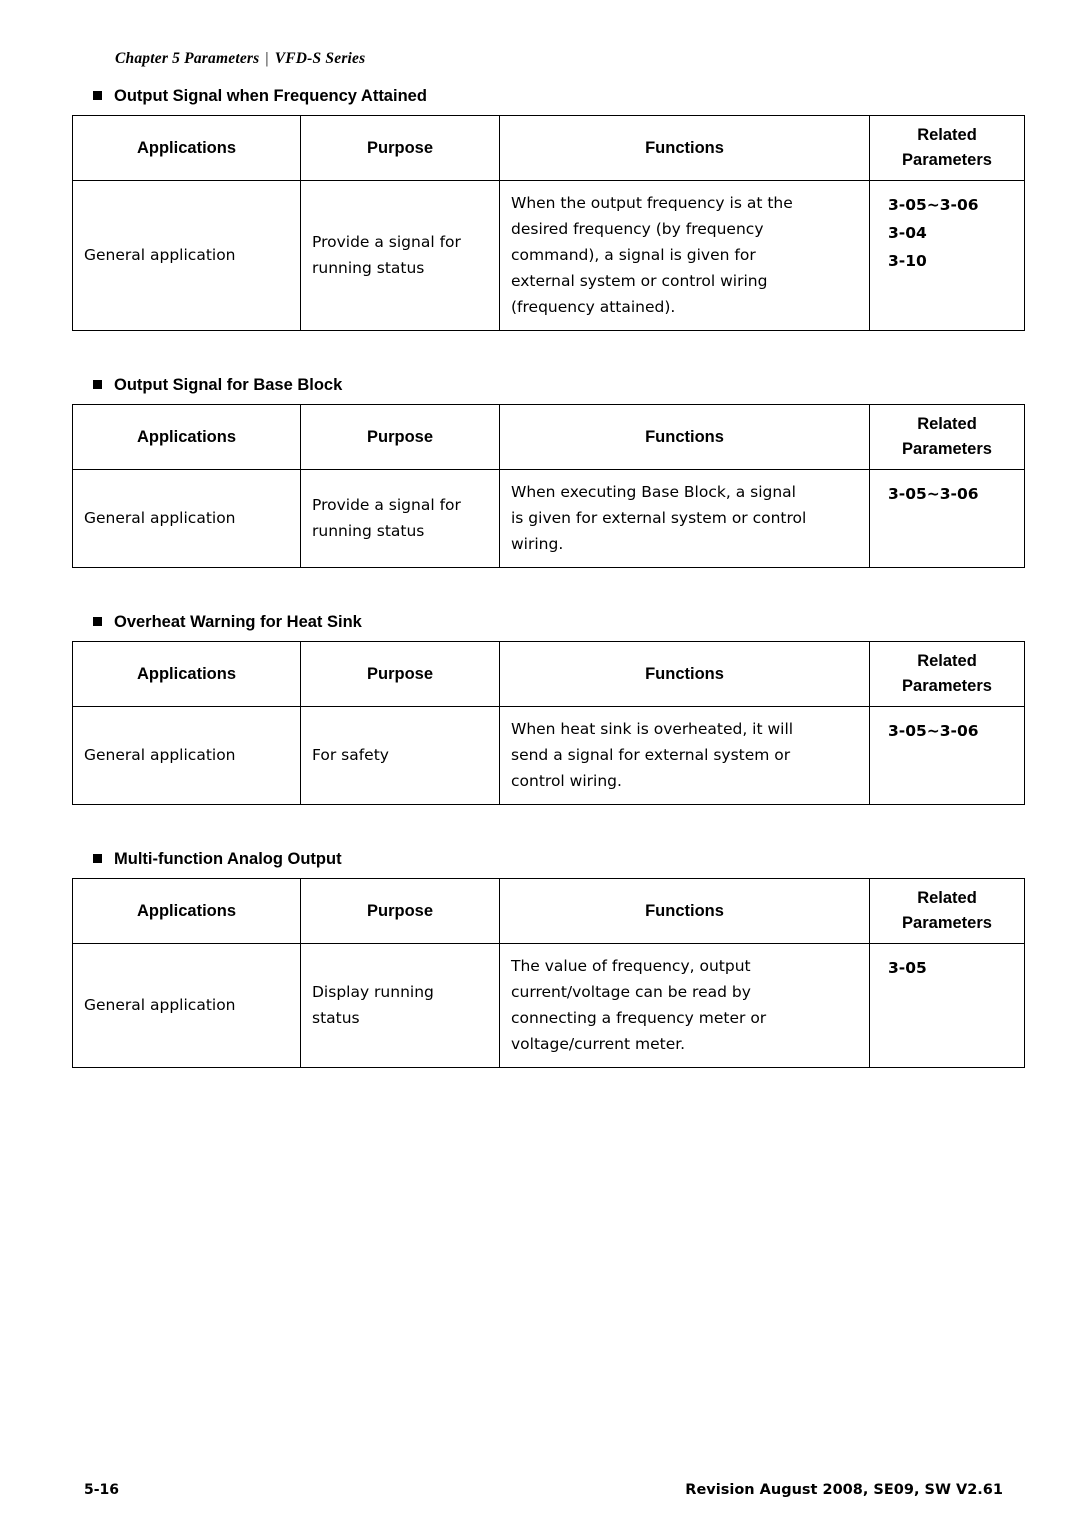 The image size is (1080, 1534). Describe the element at coordinates (652, 729) in the screenshot. I see `functions-line: When heat sink is overheated, it will` at that location.